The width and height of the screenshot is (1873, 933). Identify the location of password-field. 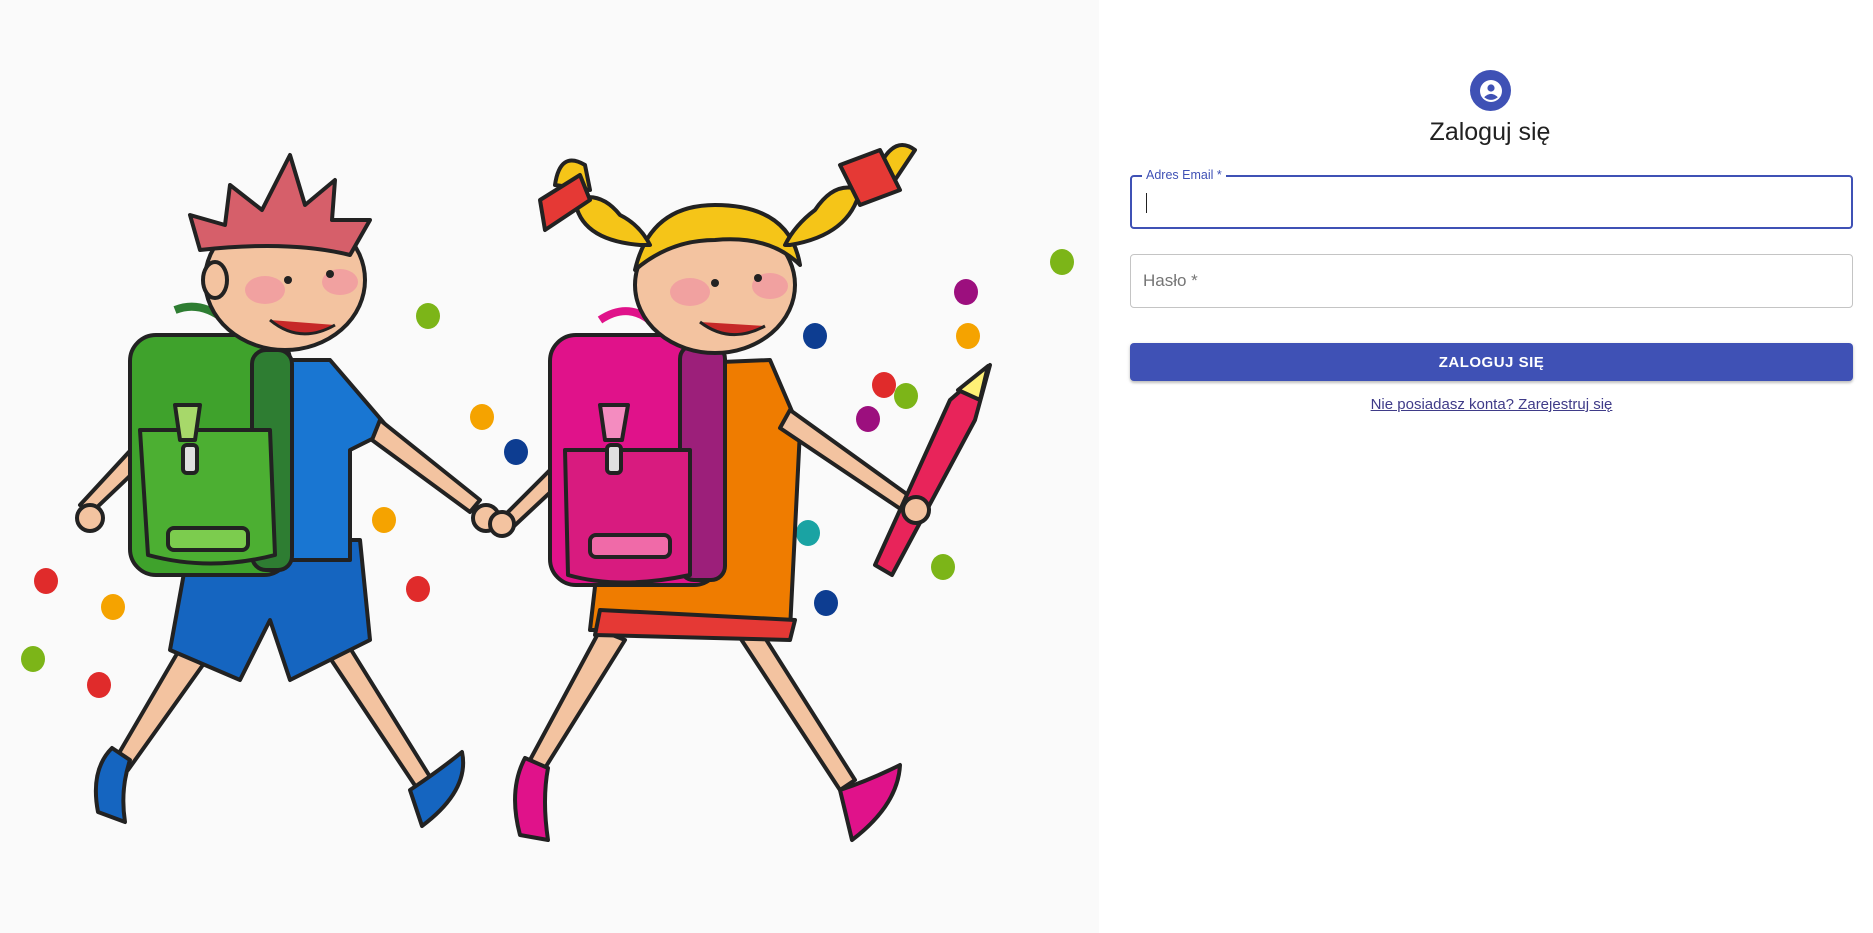
(1491, 281).